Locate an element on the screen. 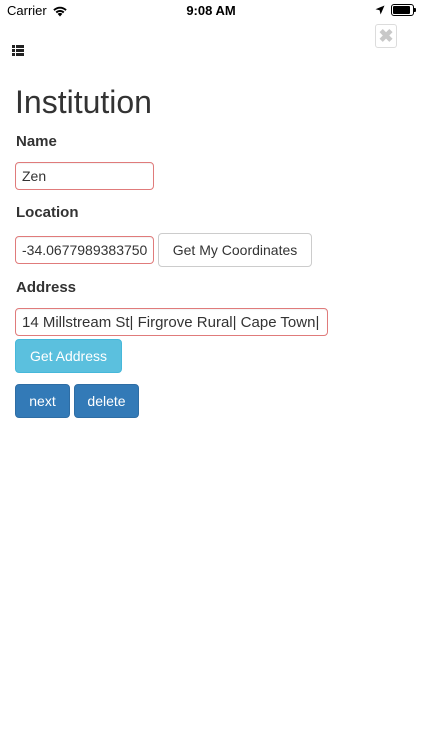 Image resolution: width=422 pixels, height=750 pixels. get-address-button: Get Address is located at coordinates (68, 356).